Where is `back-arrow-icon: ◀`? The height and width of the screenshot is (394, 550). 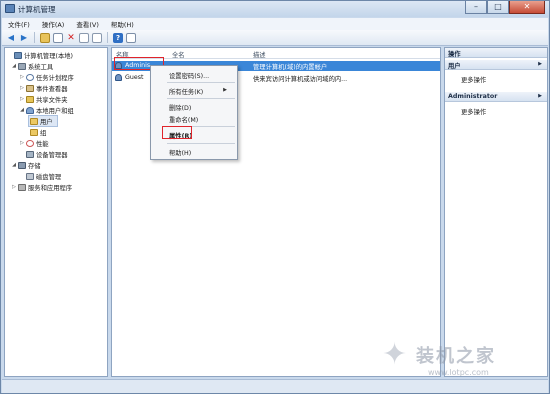
back-arrow-icon: ◀ is located at coordinates (11, 38).